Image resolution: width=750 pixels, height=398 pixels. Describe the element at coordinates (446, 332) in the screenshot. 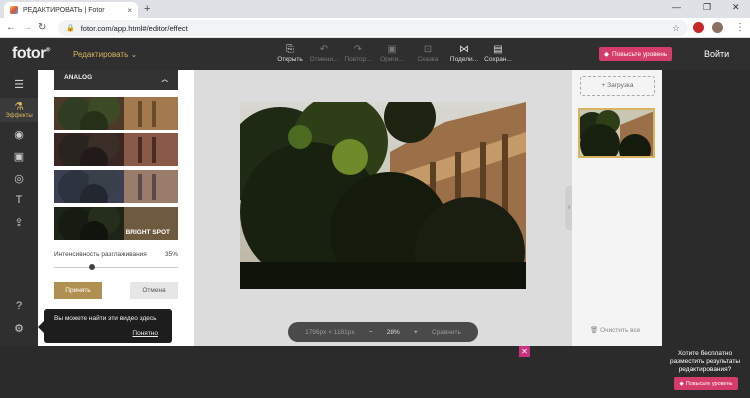

I see `compare-button: Сравнить` at that location.